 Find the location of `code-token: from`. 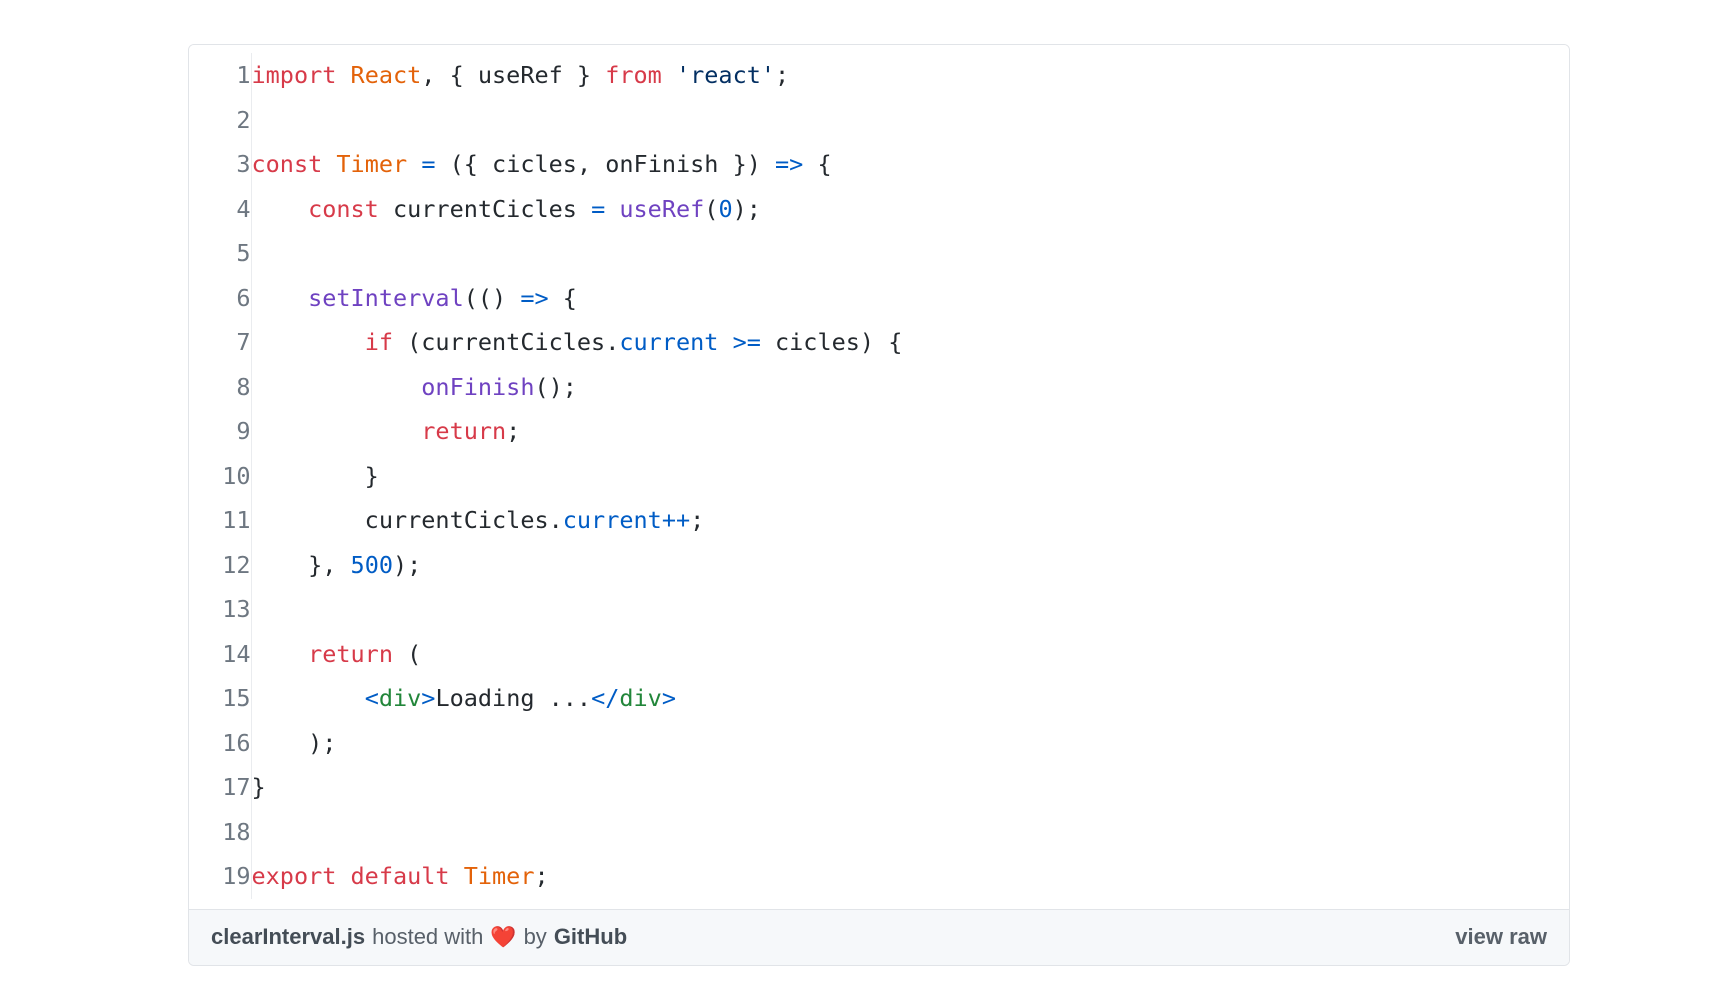

code-token: from is located at coordinates (633, 75).